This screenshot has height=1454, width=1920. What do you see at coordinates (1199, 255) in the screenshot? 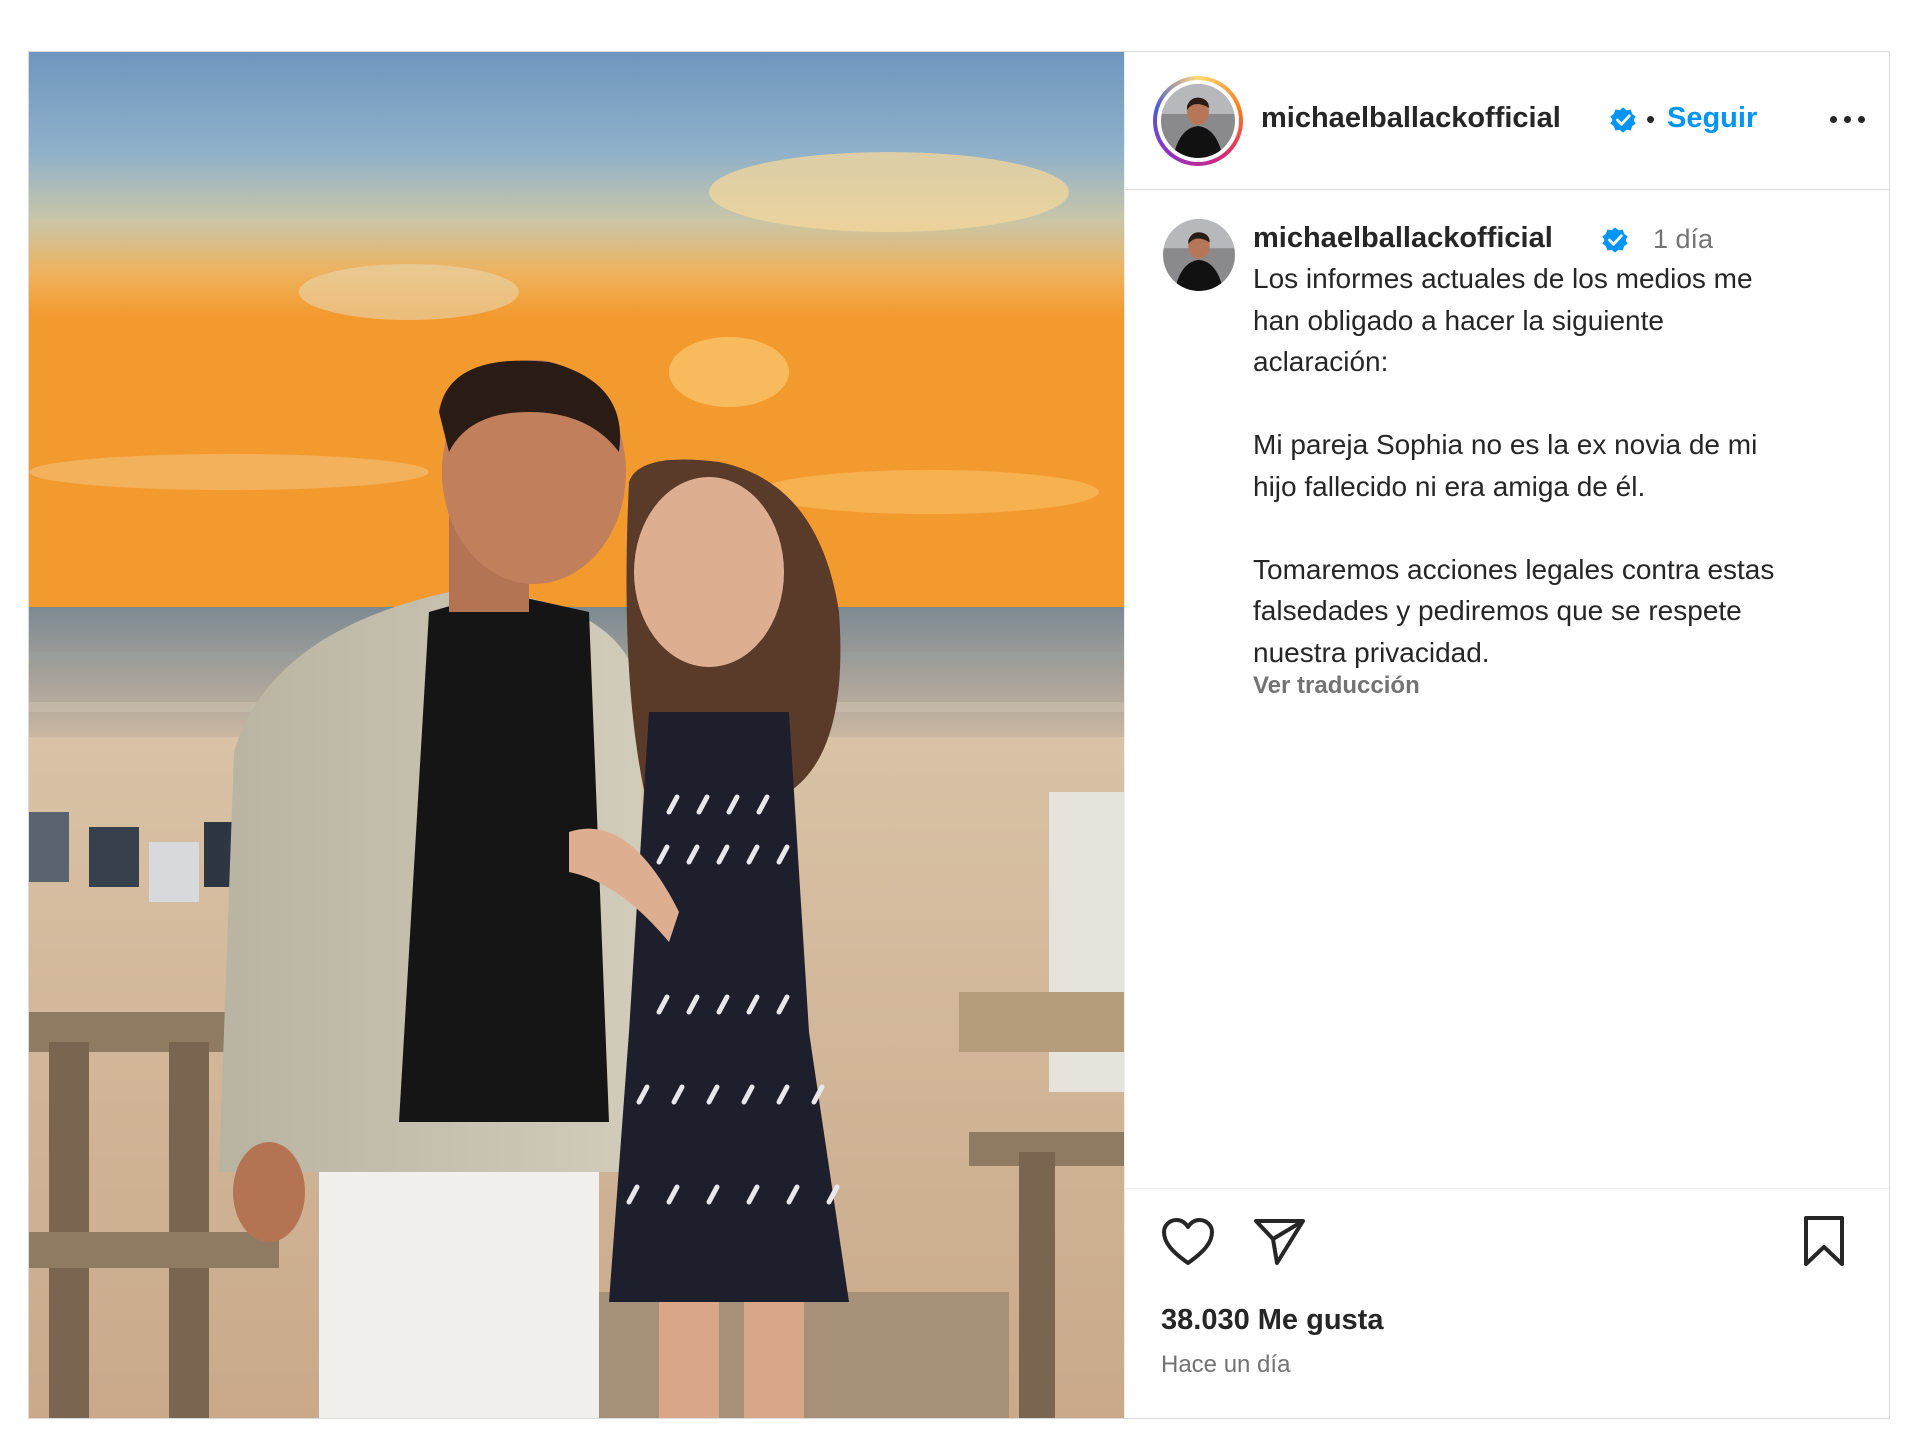
I see `caption-author-avatar` at bounding box center [1199, 255].